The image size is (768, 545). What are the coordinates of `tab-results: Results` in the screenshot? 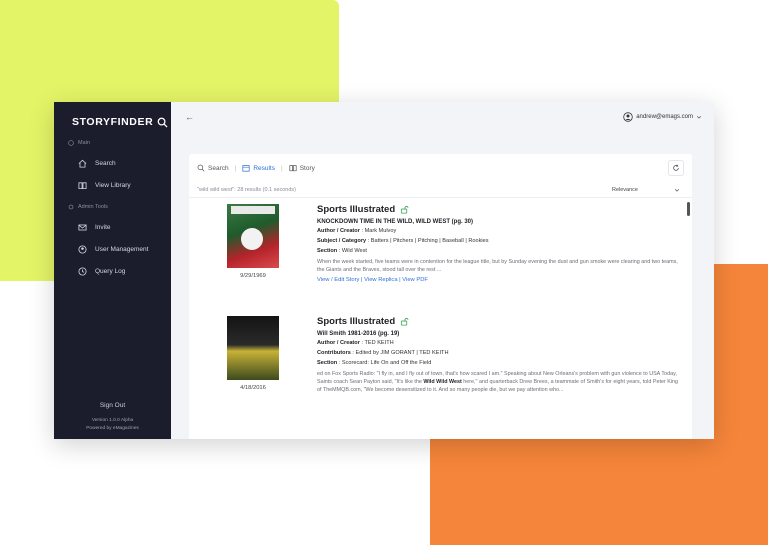 It's located at (258, 168).